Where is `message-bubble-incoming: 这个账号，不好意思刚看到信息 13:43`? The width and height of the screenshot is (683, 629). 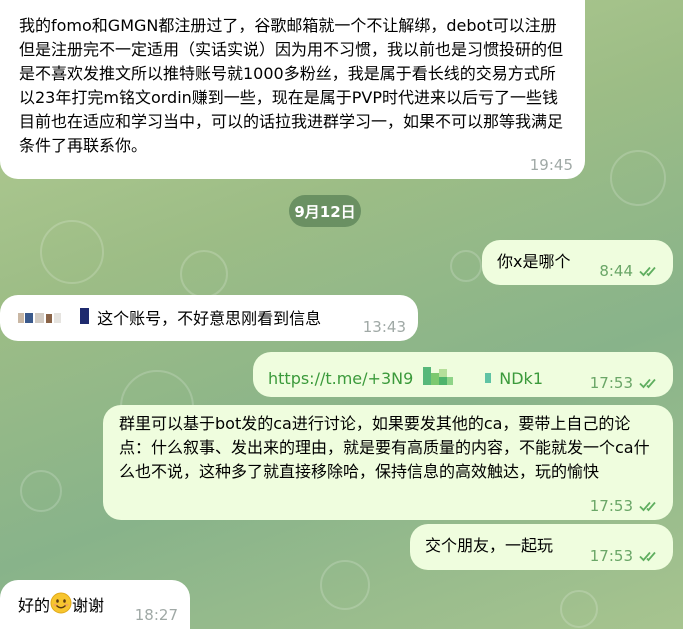
message-bubble-incoming: 这个账号，不好意思刚看到信息 13:43 is located at coordinates (209, 318).